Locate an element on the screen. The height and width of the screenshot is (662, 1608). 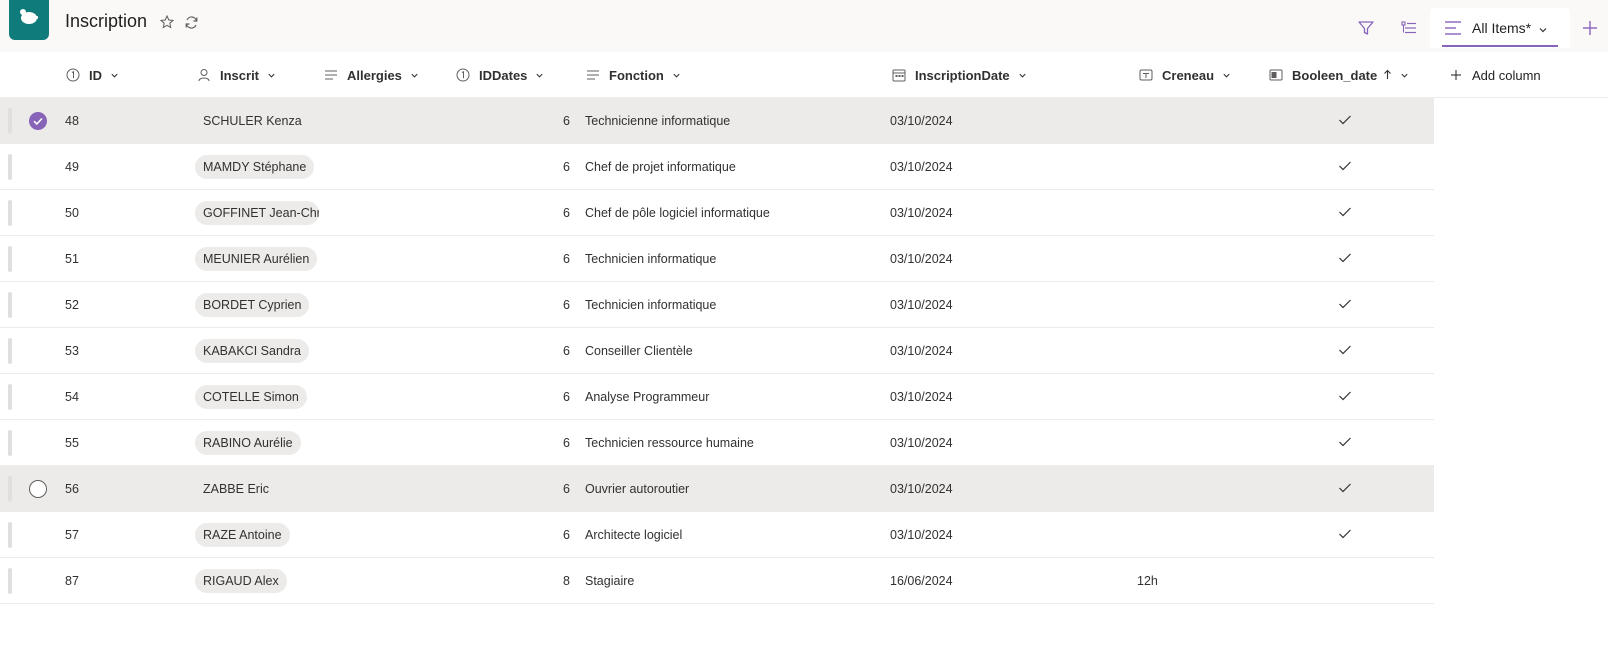
column-header-id: ID is located at coordinates (92, 75).